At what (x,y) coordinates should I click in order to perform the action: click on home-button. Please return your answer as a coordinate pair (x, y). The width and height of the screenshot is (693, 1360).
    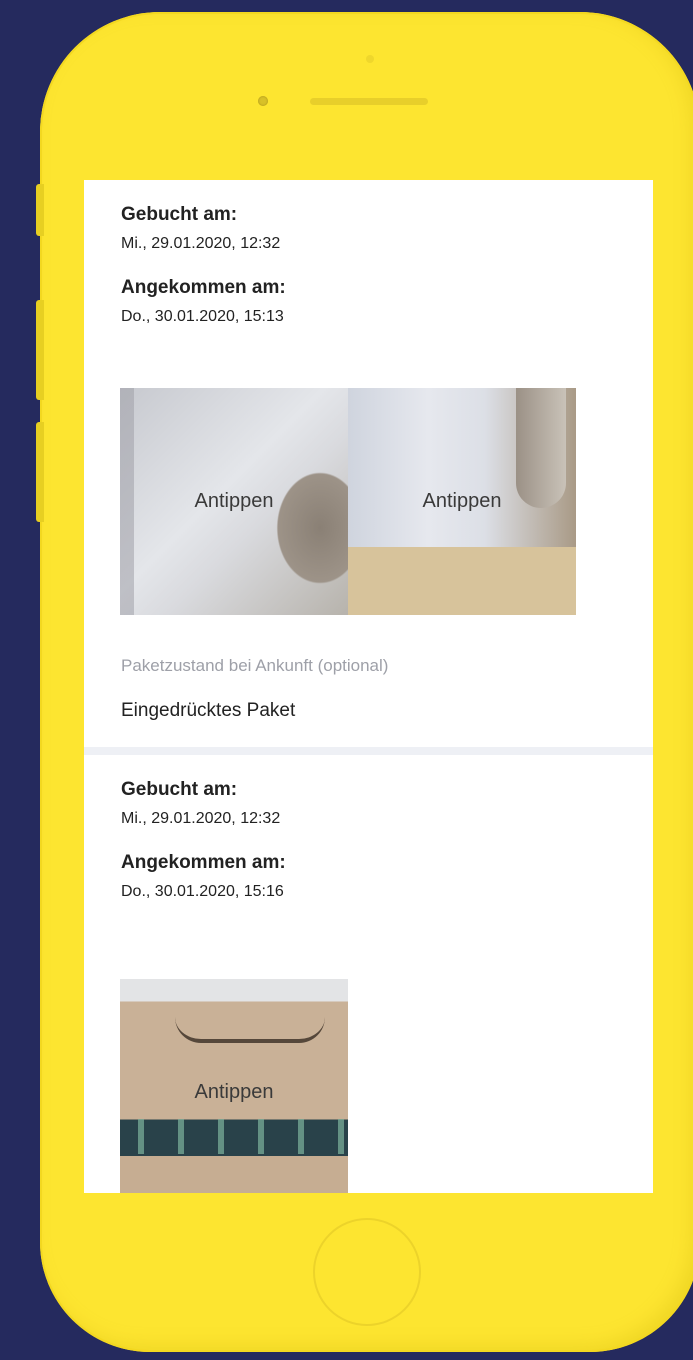
    Looking at the image, I should click on (367, 1272).